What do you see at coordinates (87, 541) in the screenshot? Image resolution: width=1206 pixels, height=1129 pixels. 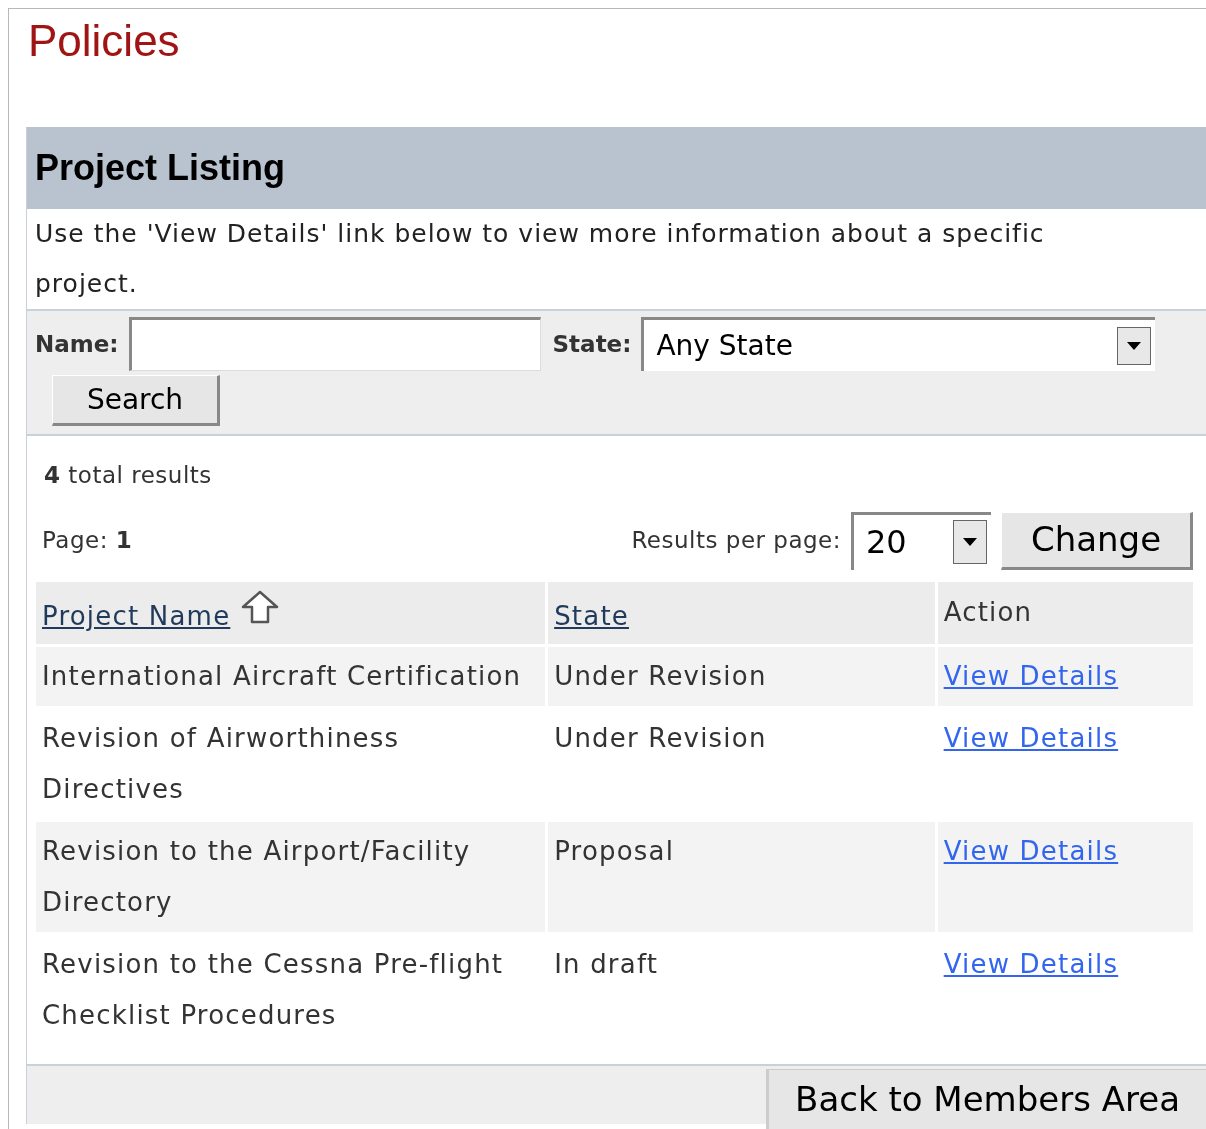 I see `page-indicator: Page: 1` at bounding box center [87, 541].